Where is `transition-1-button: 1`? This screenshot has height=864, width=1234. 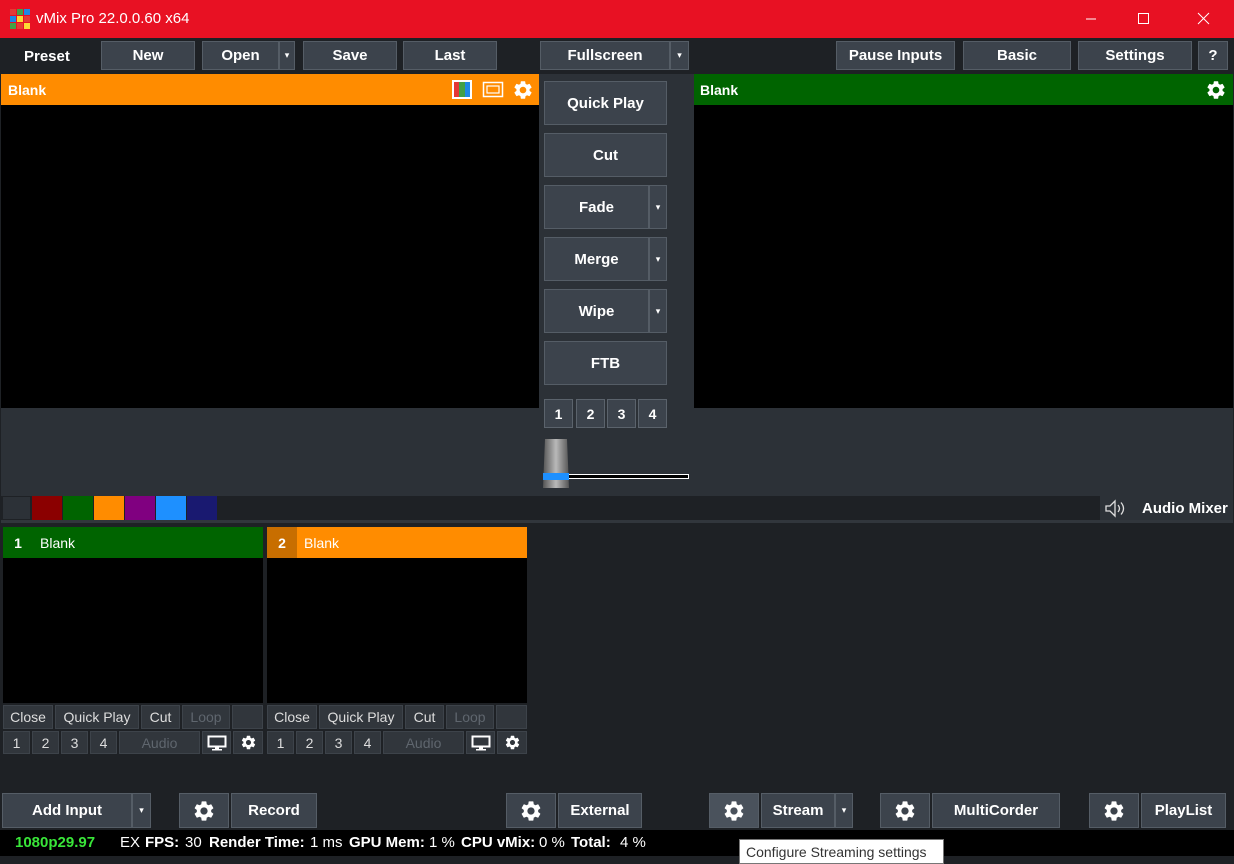
transition-1-button: 1 is located at coordinates (558, 413).